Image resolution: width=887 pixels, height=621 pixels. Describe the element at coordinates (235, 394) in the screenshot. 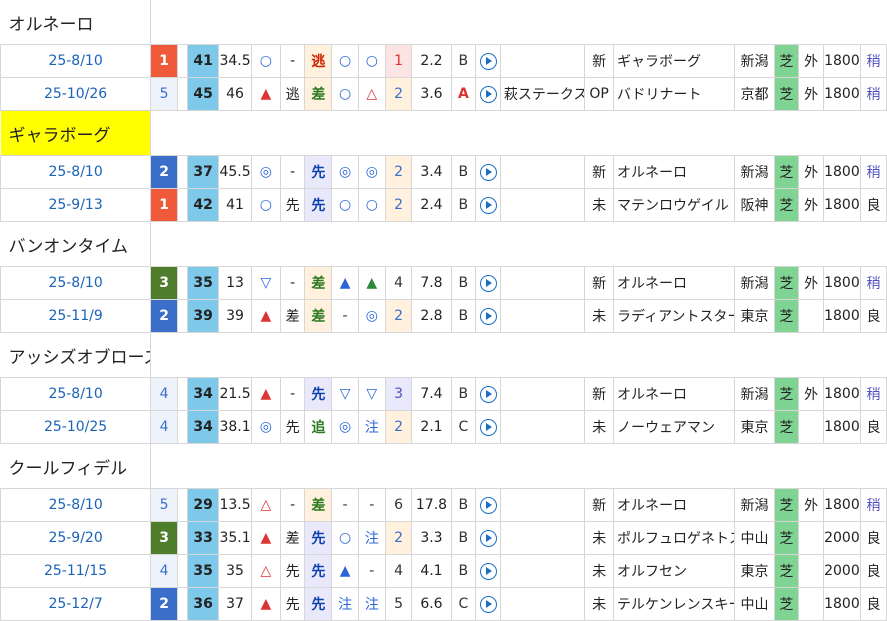

I see `percent-value: 21.5` at that location.